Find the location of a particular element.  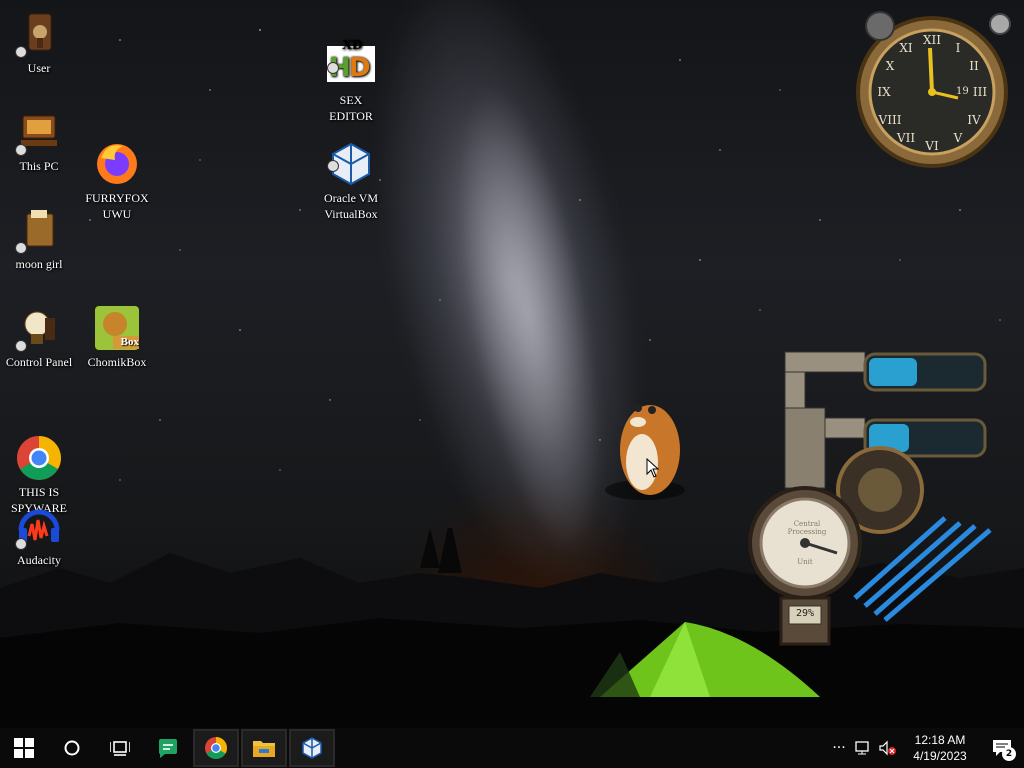

desktop-icon-user: User is located at coordinates (39, 43).